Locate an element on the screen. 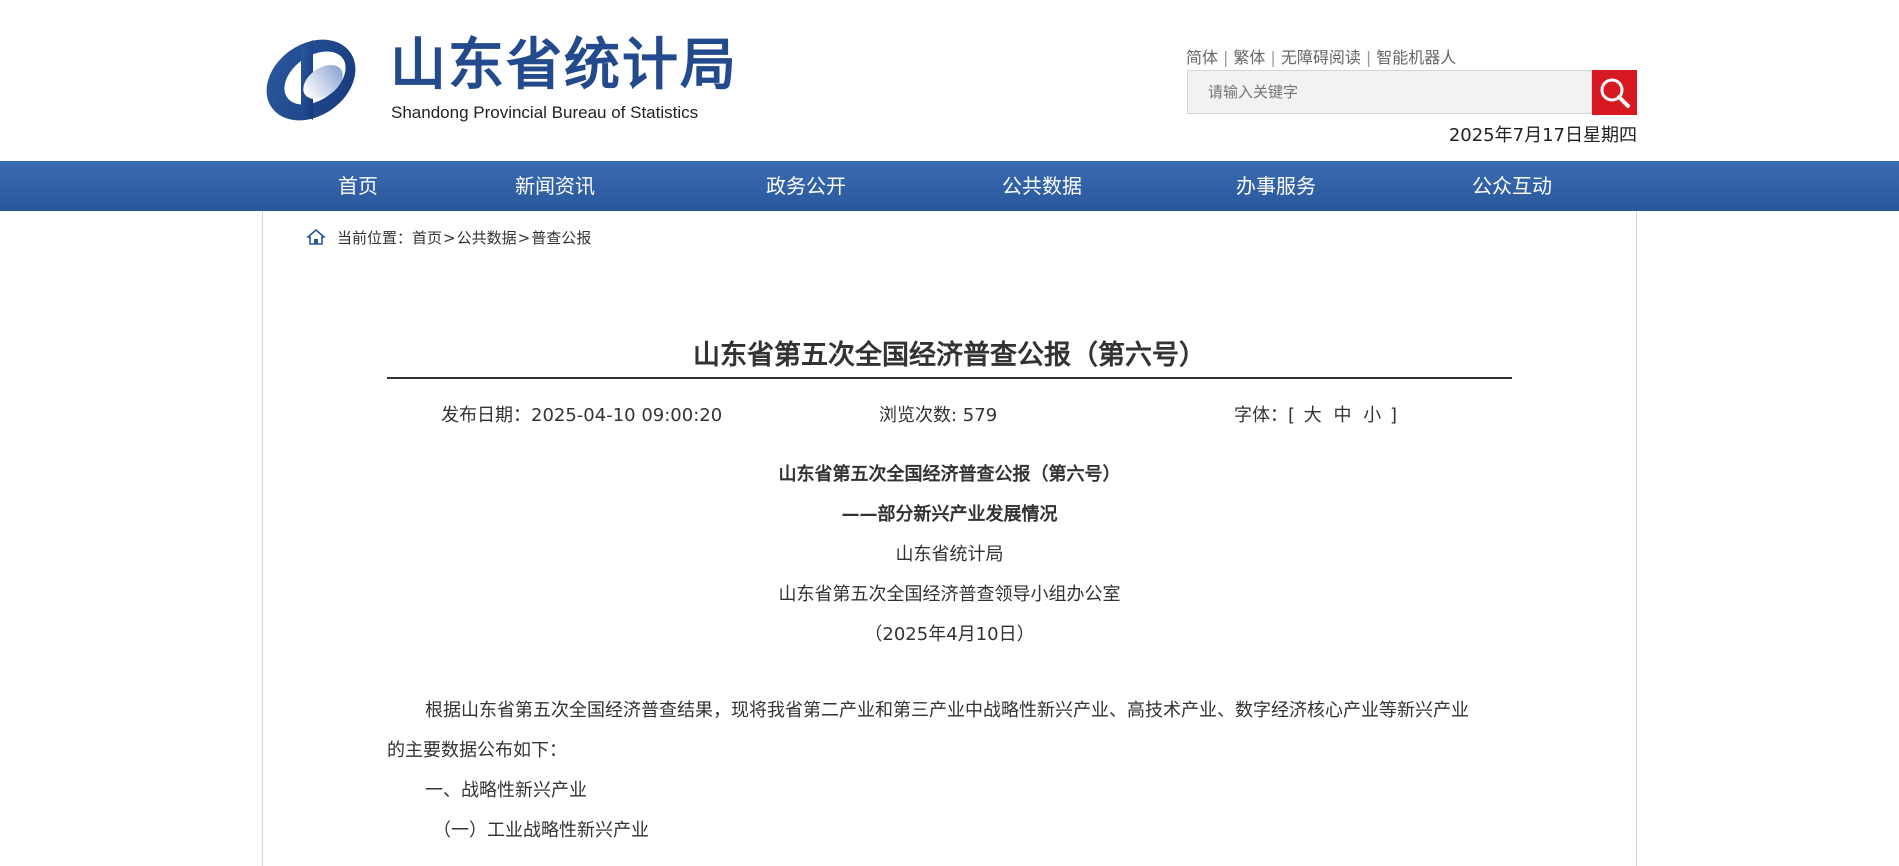 This screenshot has width=1899, height=866. search-icon is located at coordinates (1615, 93).